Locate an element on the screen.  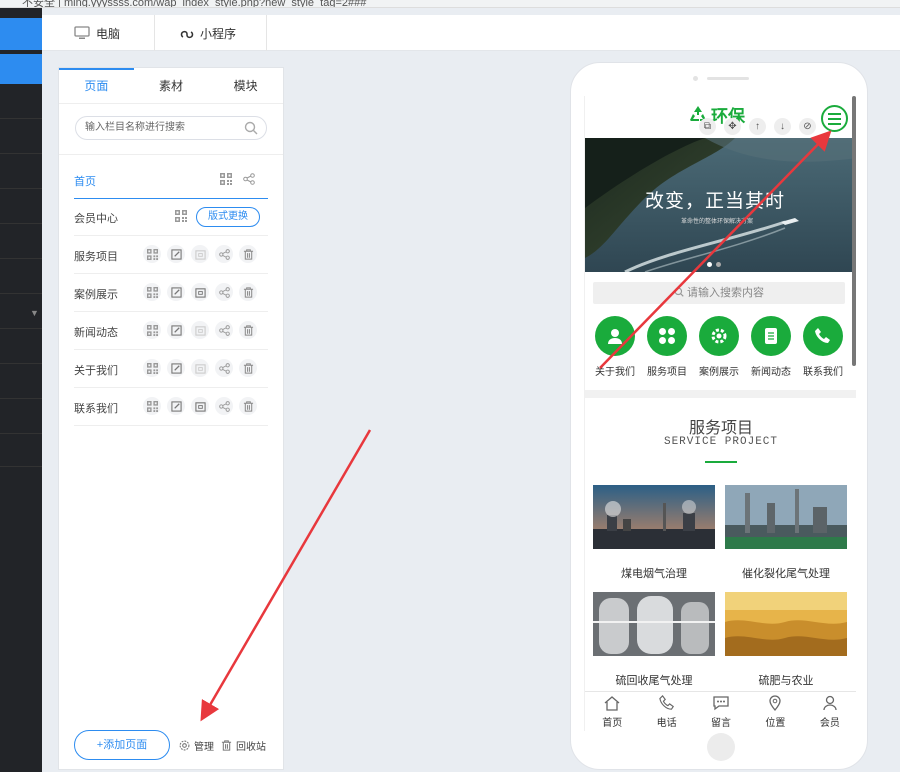
page-row-contact: 联系我们 is located at coordinates (171, 407).